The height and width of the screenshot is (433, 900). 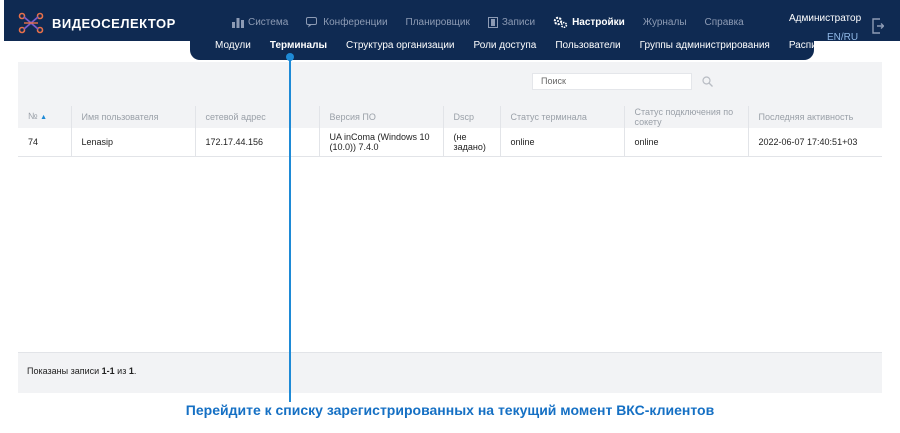 What do you see at coordinates (511, 22) in the screenshot?
I see `menu-item-records: Записи` at bounding box center [511, 22].